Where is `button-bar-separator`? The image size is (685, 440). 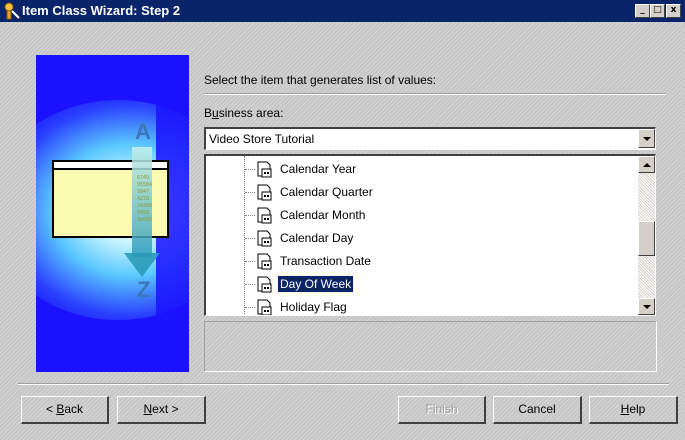
button-bar-separator is located at coordinates (343, 384).